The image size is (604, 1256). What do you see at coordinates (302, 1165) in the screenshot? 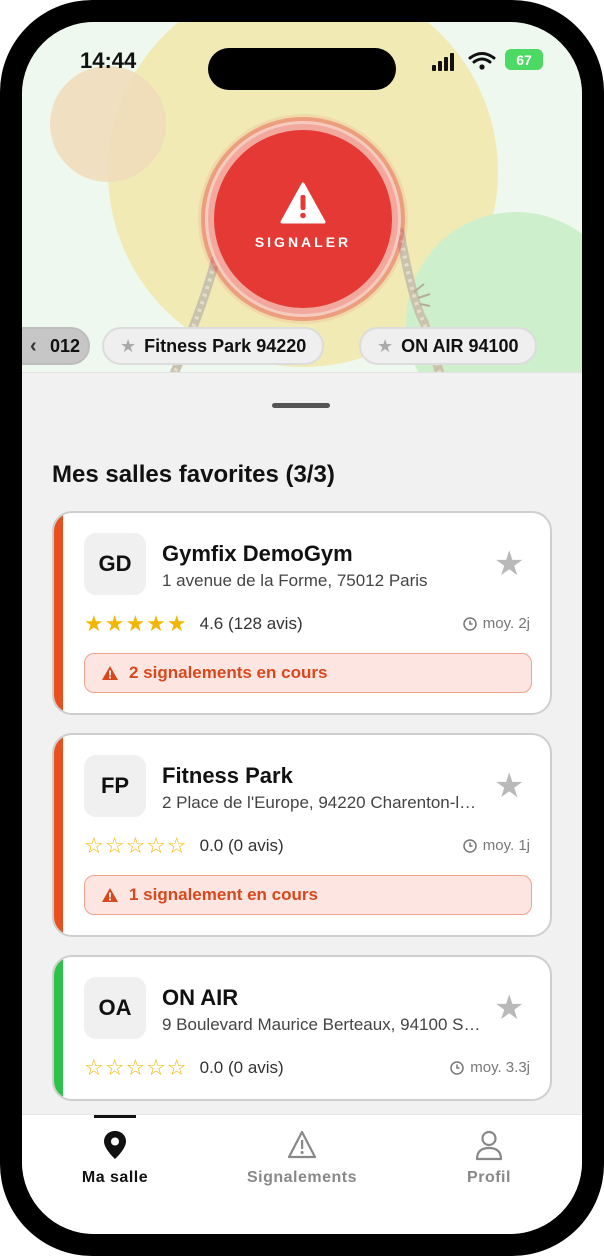
I see `tab-signalements: Signalements` at bounding box center [302, 1165].